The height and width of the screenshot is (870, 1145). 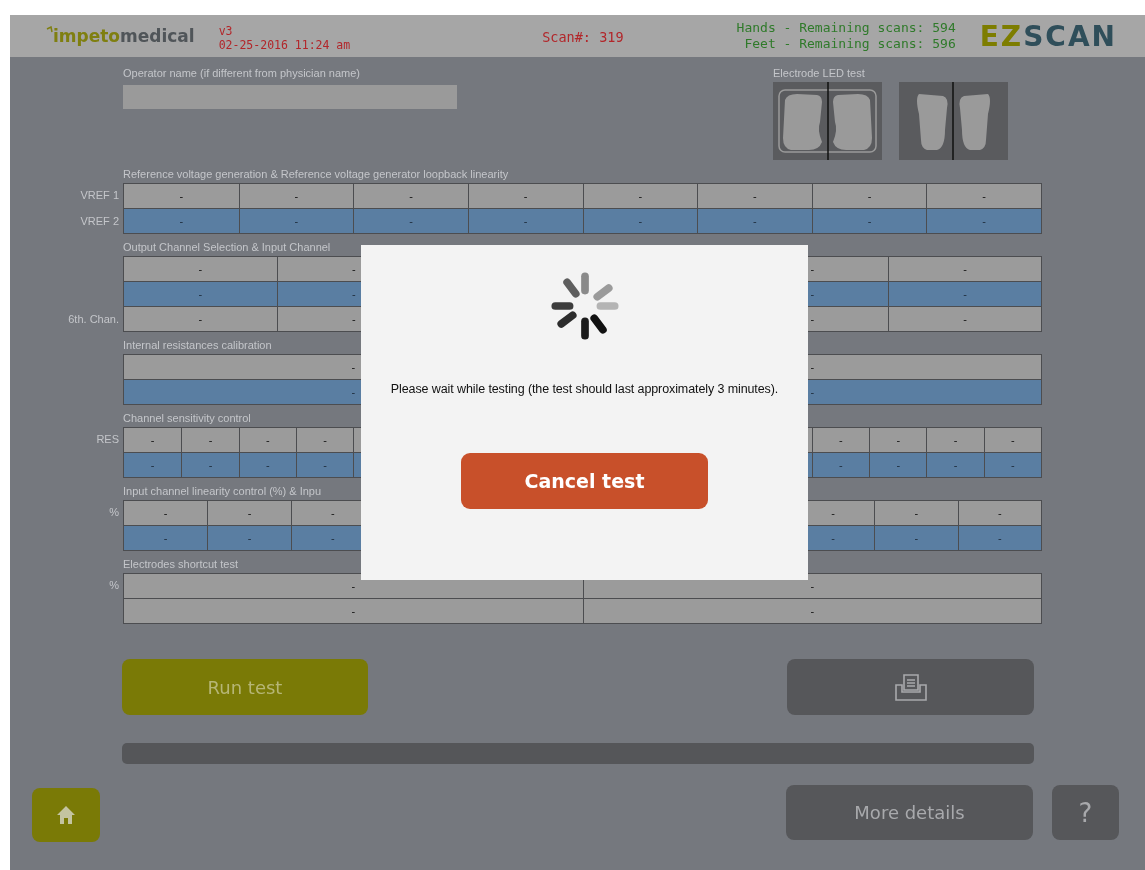 What do you see at coordinates (226, 31) in the screenshot?
I see `version-label: v3` at bounding box center [226, 31].